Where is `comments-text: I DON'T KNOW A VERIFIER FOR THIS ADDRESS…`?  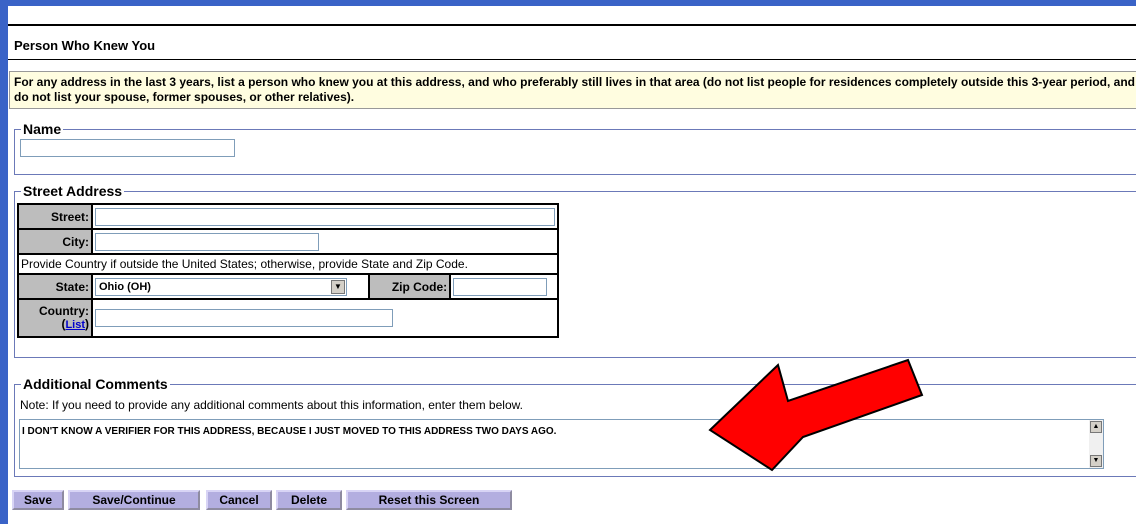
comments-text: I DON'T KNOW A VERIFIER FOR THIS ADDRESS… is located at coordinates (289, 431).